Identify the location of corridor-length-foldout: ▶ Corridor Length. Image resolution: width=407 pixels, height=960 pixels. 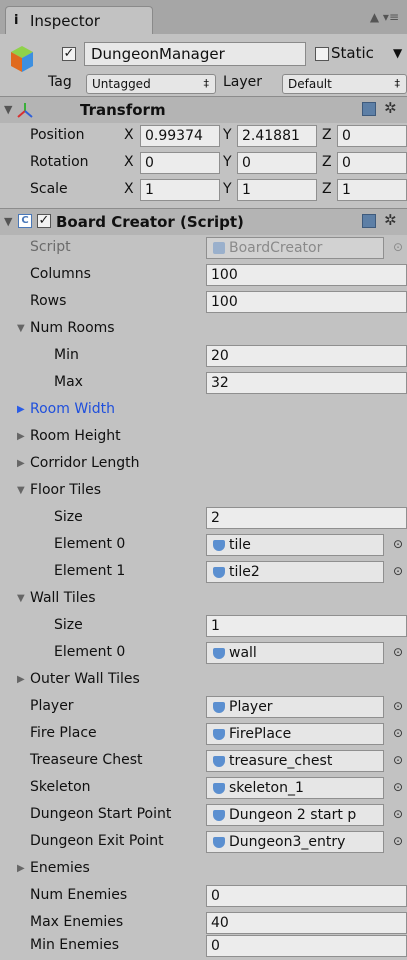
(203, 464).